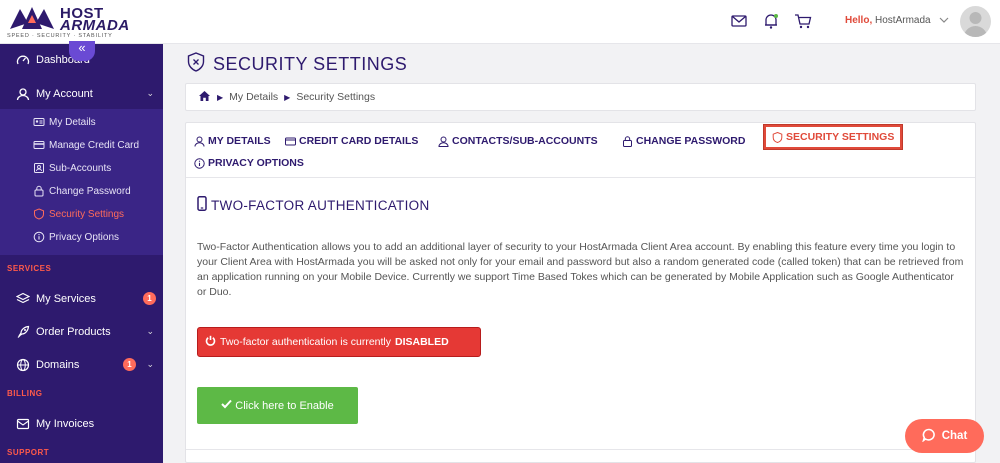  I want to click on power-icon, so click(210, 342).